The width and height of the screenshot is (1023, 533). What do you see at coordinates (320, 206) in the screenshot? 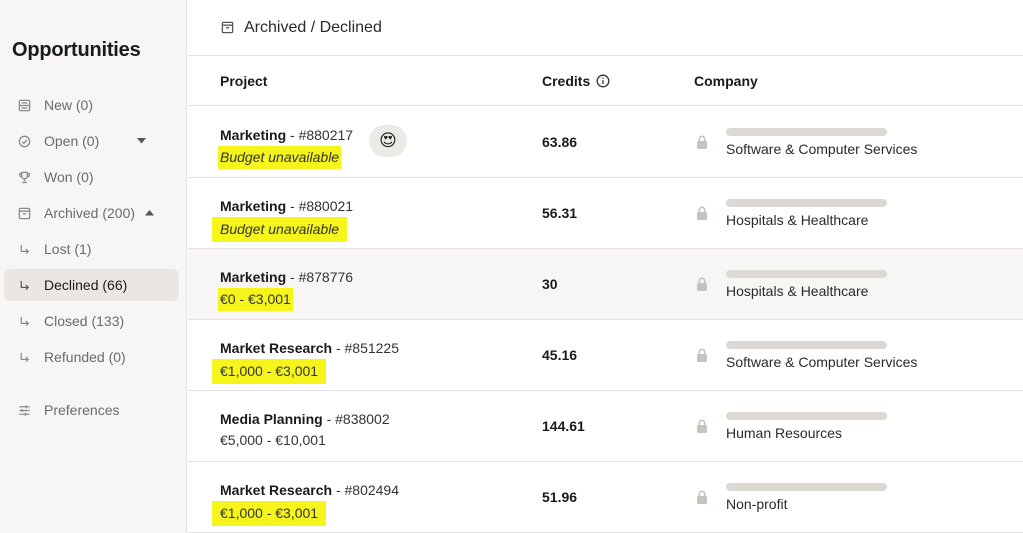
I see `project-id: - #880021` at bounding box center [320, 206].